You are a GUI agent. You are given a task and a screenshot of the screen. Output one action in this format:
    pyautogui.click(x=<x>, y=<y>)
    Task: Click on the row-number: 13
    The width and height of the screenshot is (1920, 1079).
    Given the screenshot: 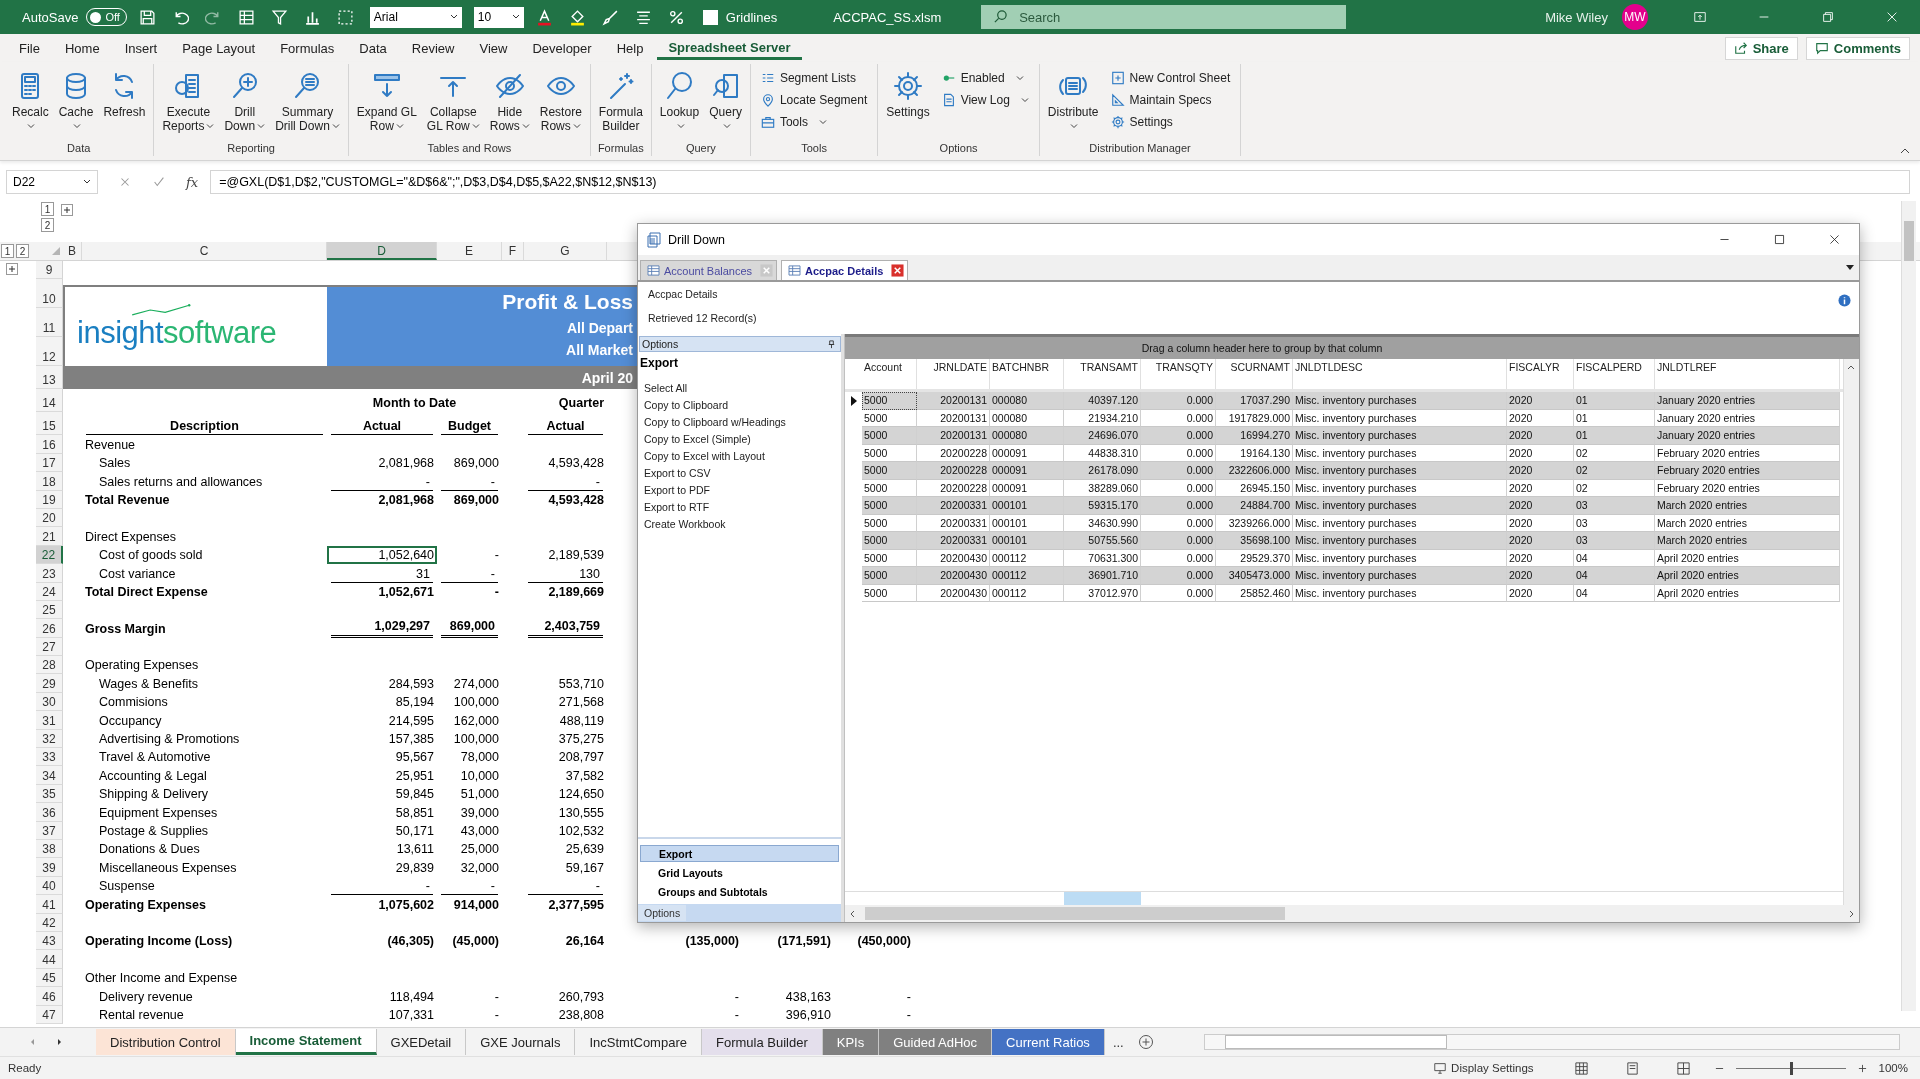 What is the action you would take?
    pyautogui.click(x=49, y=378)
    